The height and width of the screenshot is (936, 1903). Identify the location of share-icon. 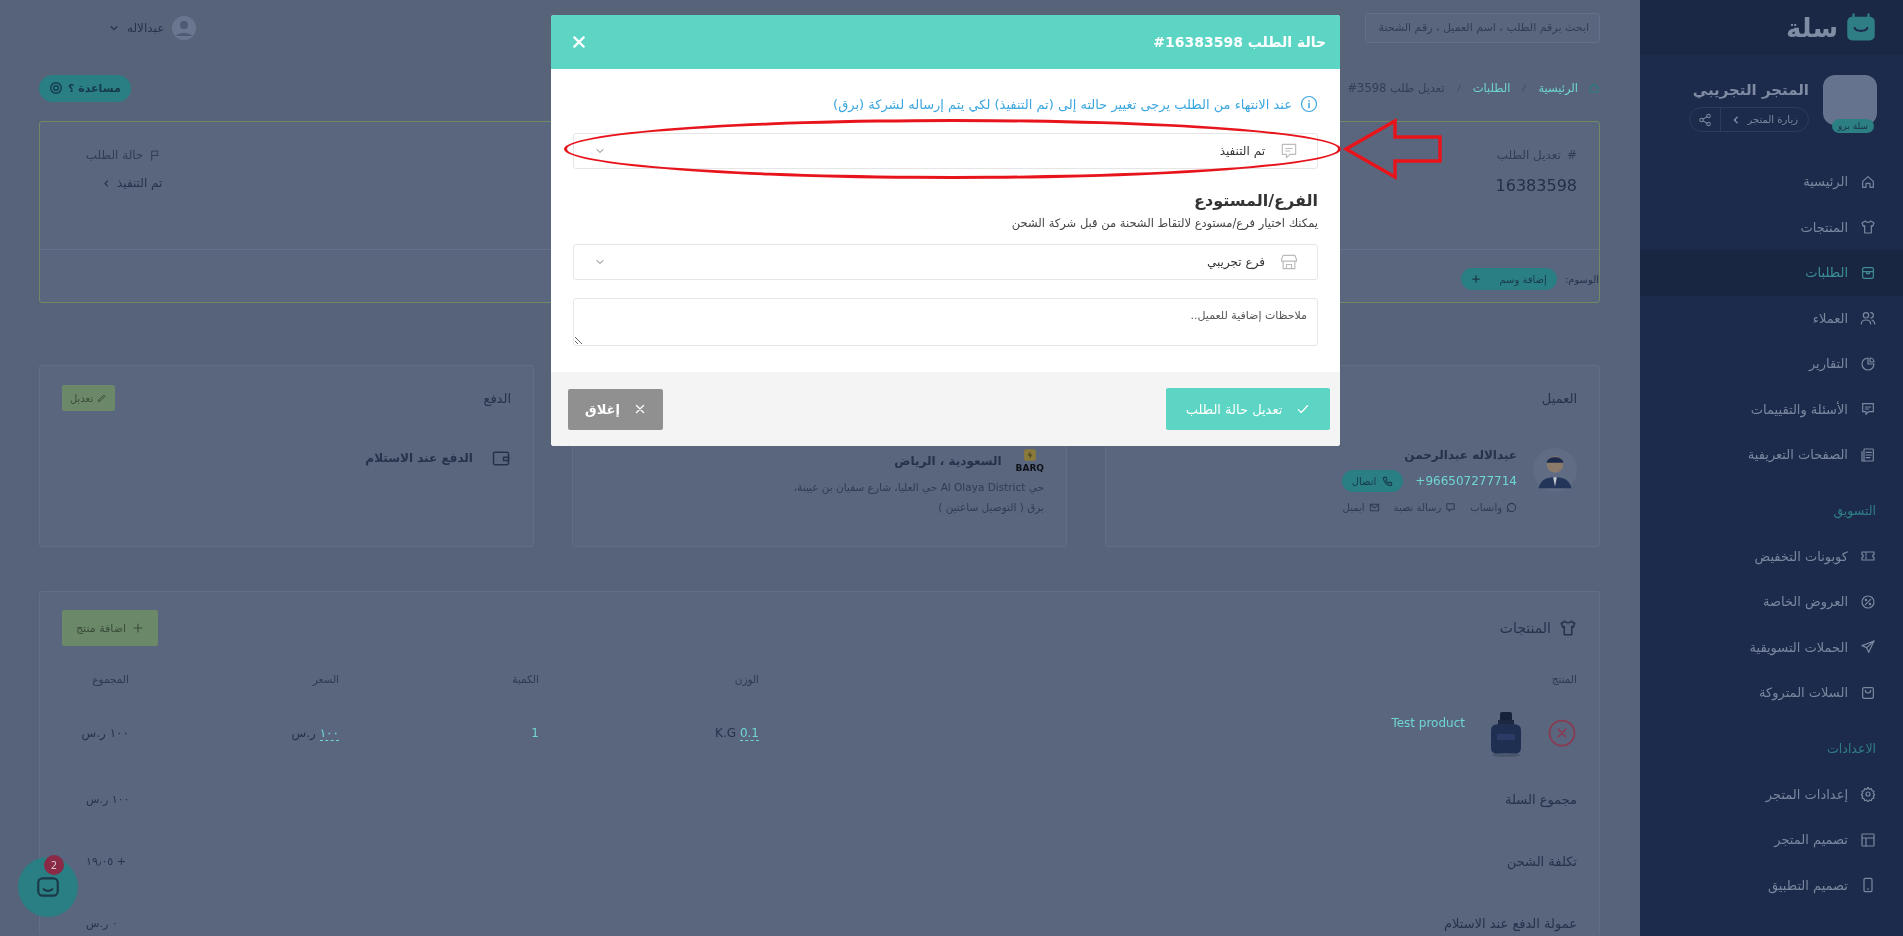
(1705, 119).